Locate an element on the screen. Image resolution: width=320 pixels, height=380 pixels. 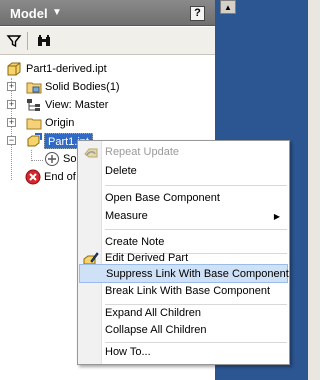
tree-item-solid-bodies: + Solid Bodies(1) is located at coordinates (106, 87).